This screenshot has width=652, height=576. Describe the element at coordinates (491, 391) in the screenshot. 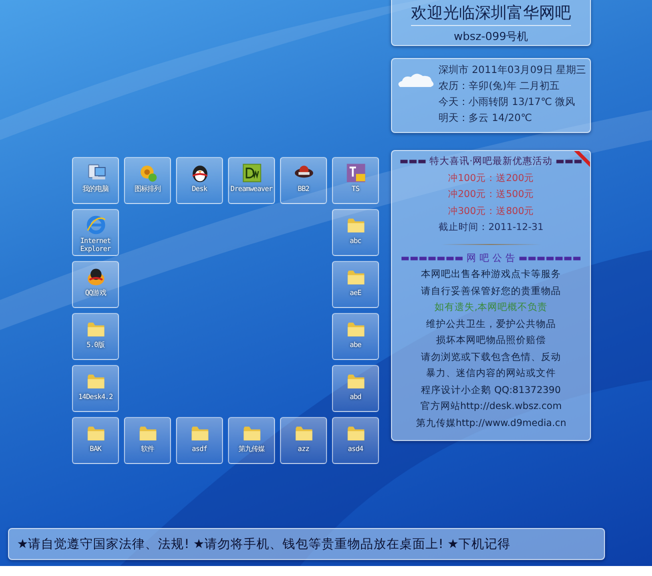

I see `notice-text: 程序设计小企鹅 QQ:81372390` at that location.